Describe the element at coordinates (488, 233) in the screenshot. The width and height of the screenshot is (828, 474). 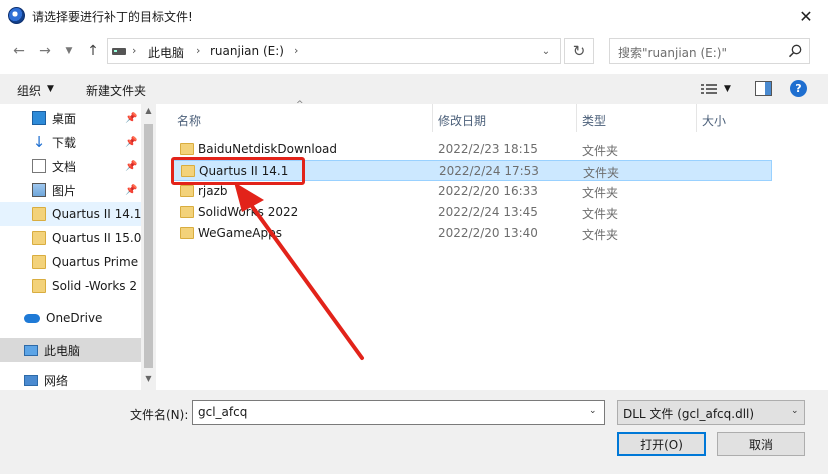
I see `file-date: 2022/2/20 13:40` at that location.